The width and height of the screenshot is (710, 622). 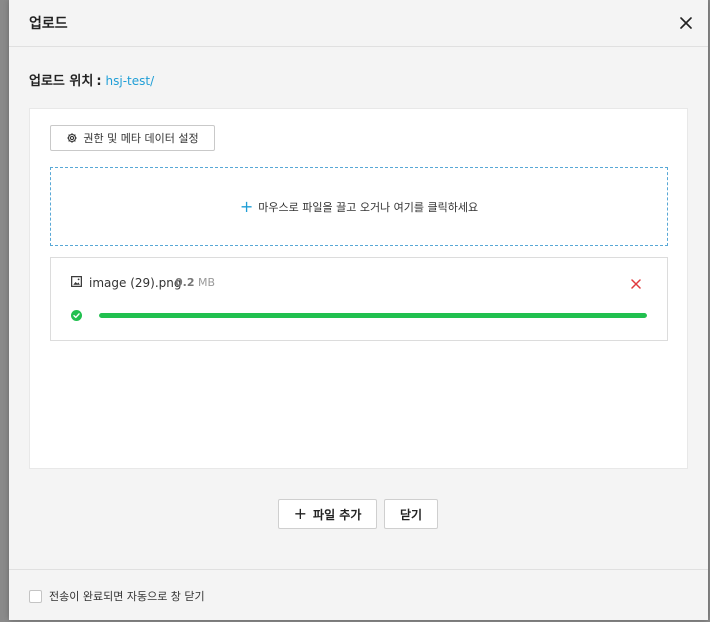 I want to click on location-path-link: hsj-test/, so click(x=130, y=81).